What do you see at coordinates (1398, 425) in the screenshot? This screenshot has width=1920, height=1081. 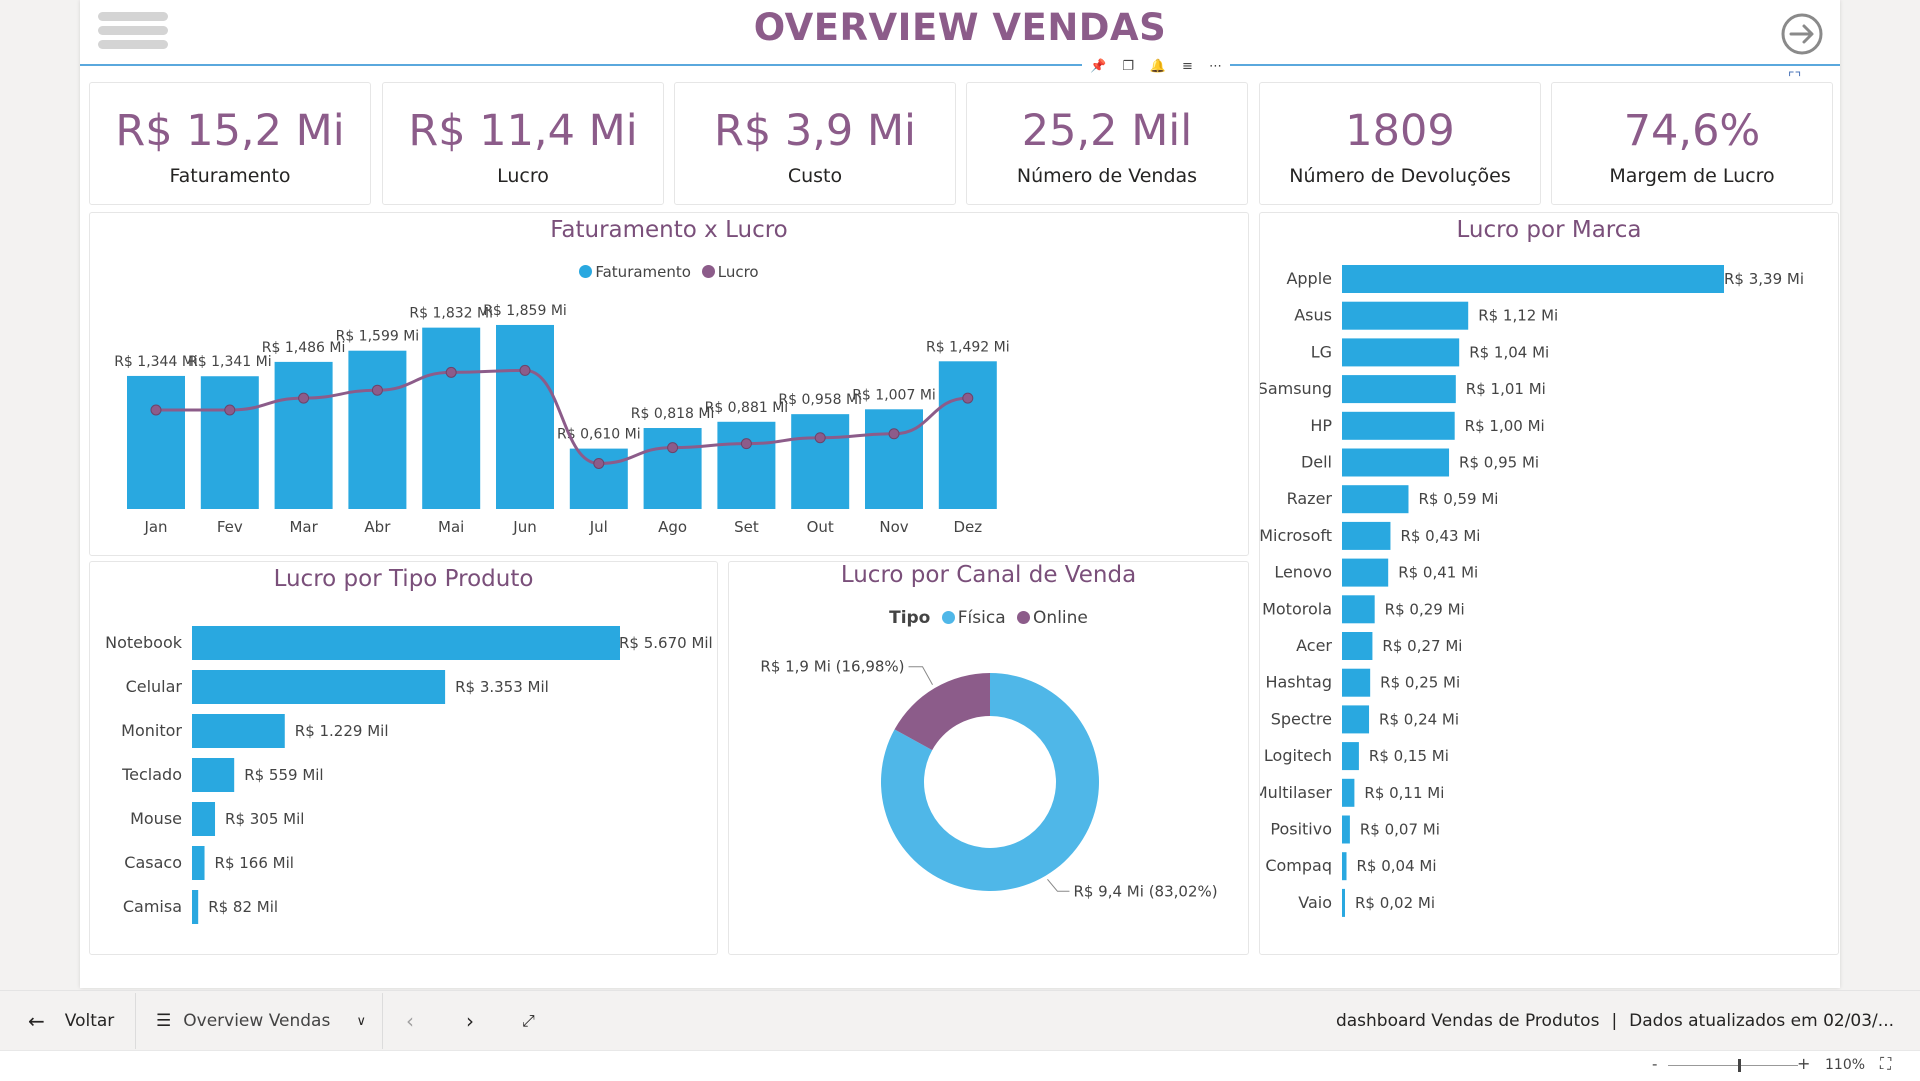 I see `bar-hp` at bounding box center [1398, 425].